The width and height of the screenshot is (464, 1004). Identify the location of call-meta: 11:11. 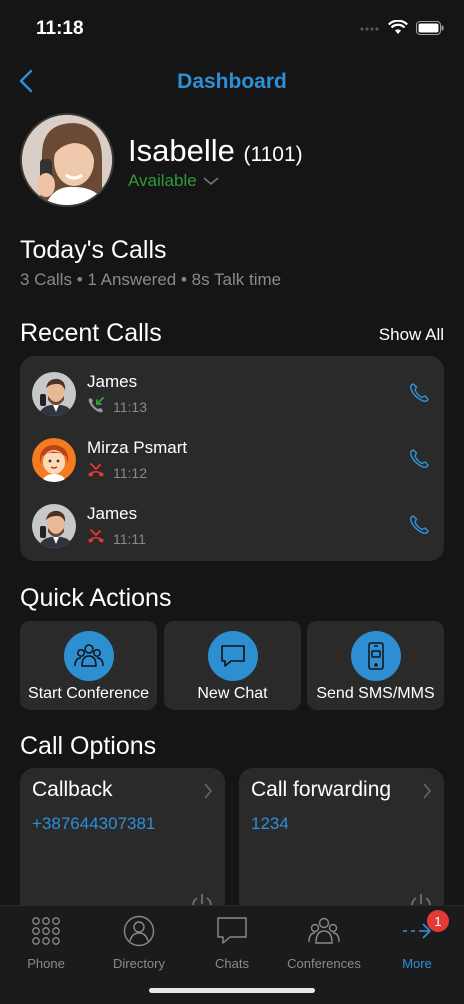
(116, 538).